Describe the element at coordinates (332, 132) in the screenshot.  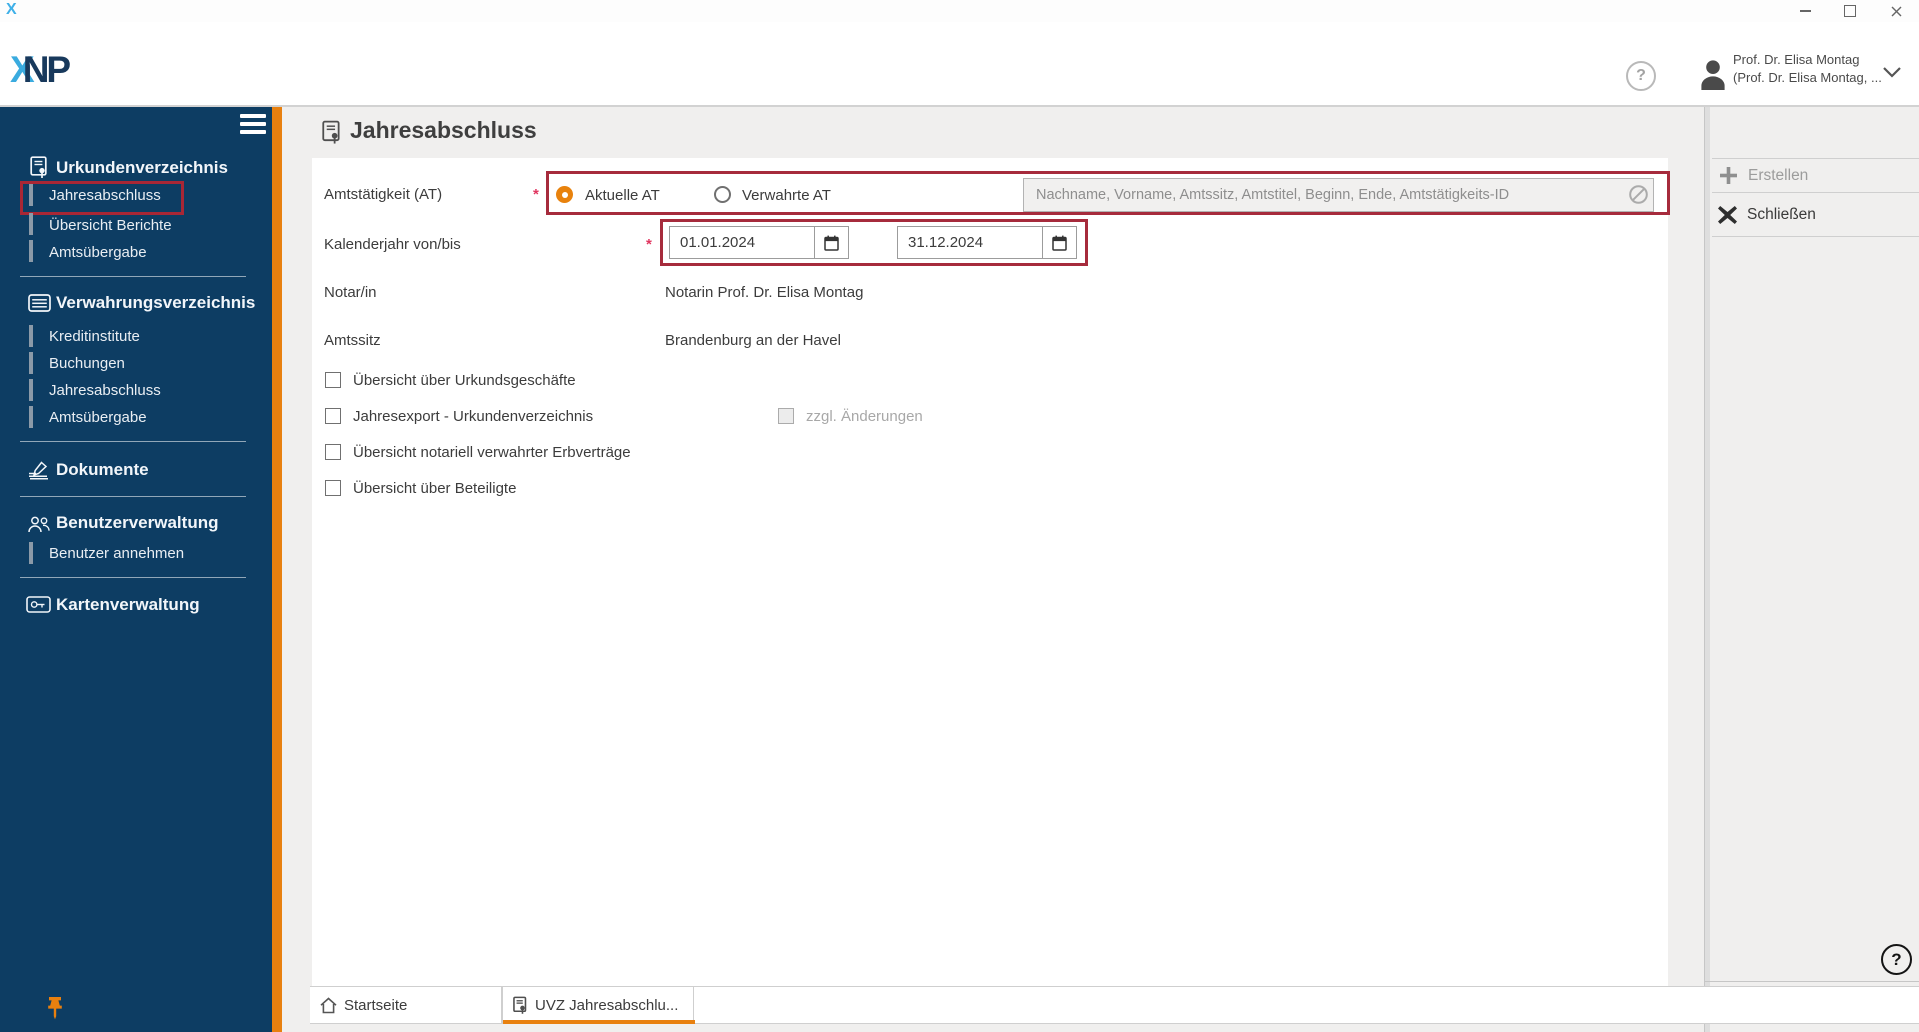
I see `page-title-icon certificate-icon` at that location.